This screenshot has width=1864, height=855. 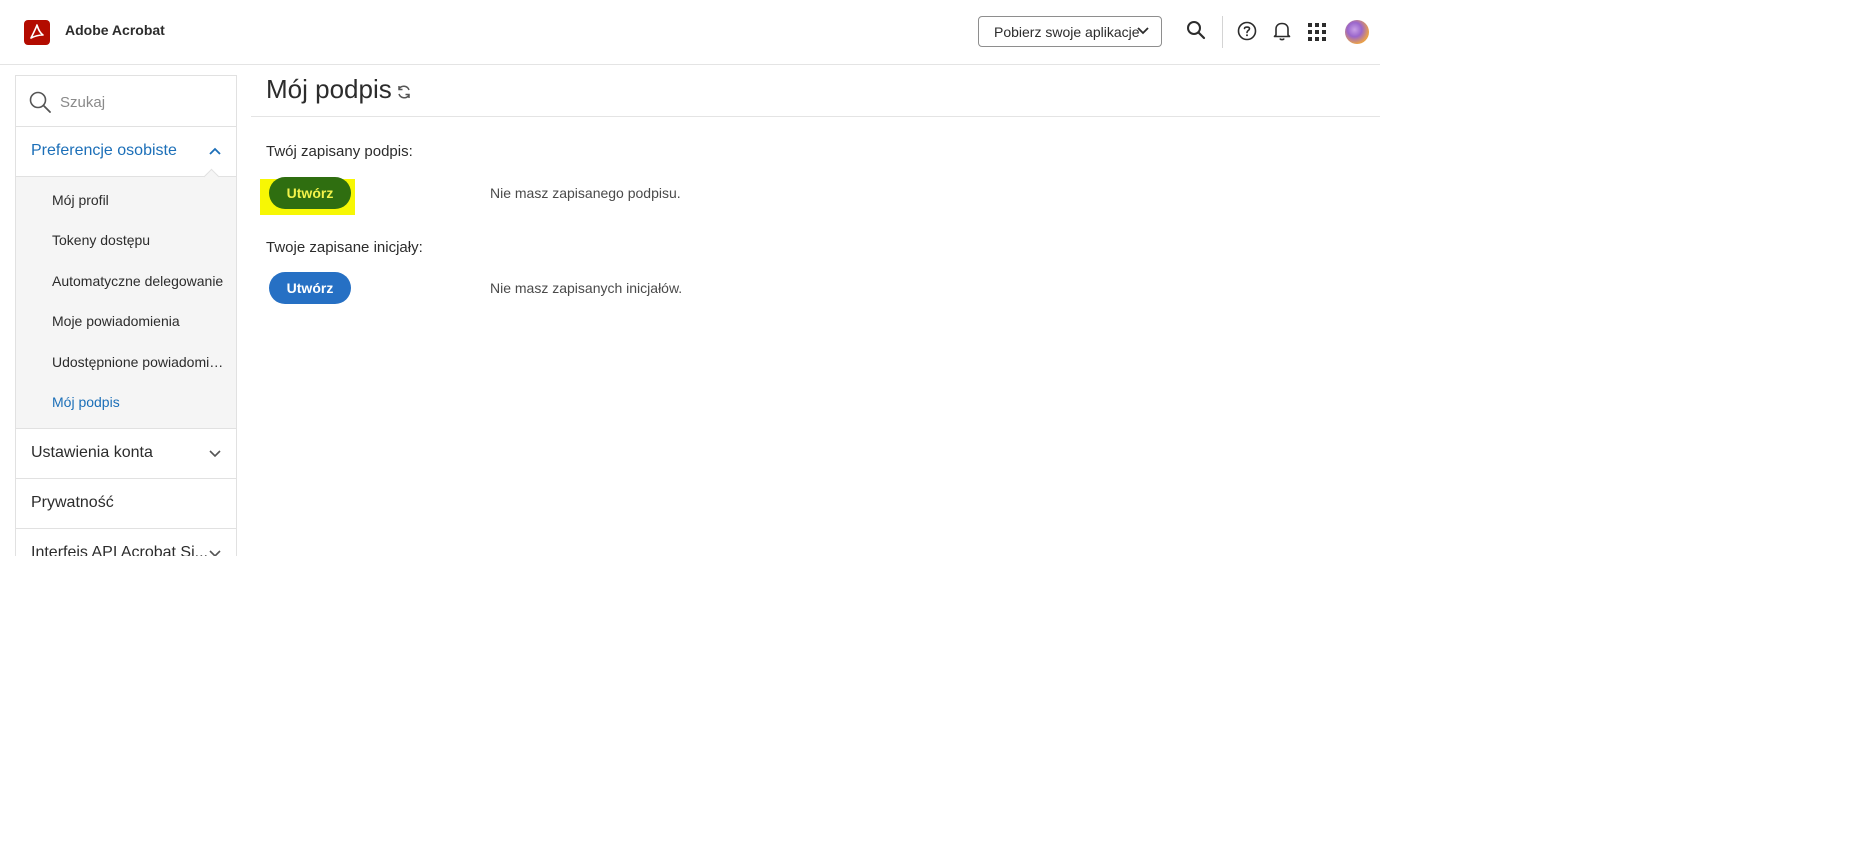 I want to click on section-label: Ustawienia konta, so click(x=92, y=453).